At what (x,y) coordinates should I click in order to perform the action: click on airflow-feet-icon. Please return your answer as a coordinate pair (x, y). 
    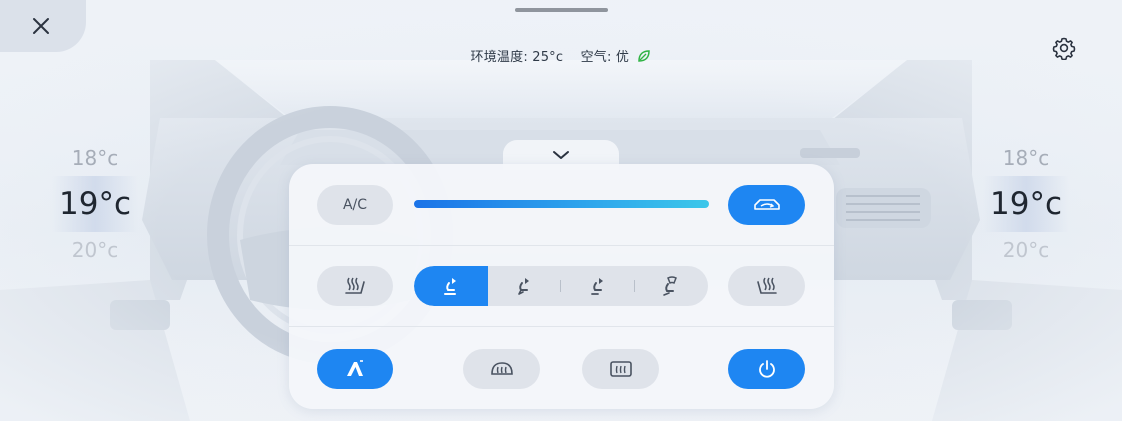
    Looking at the image, I should click on (596, 286).